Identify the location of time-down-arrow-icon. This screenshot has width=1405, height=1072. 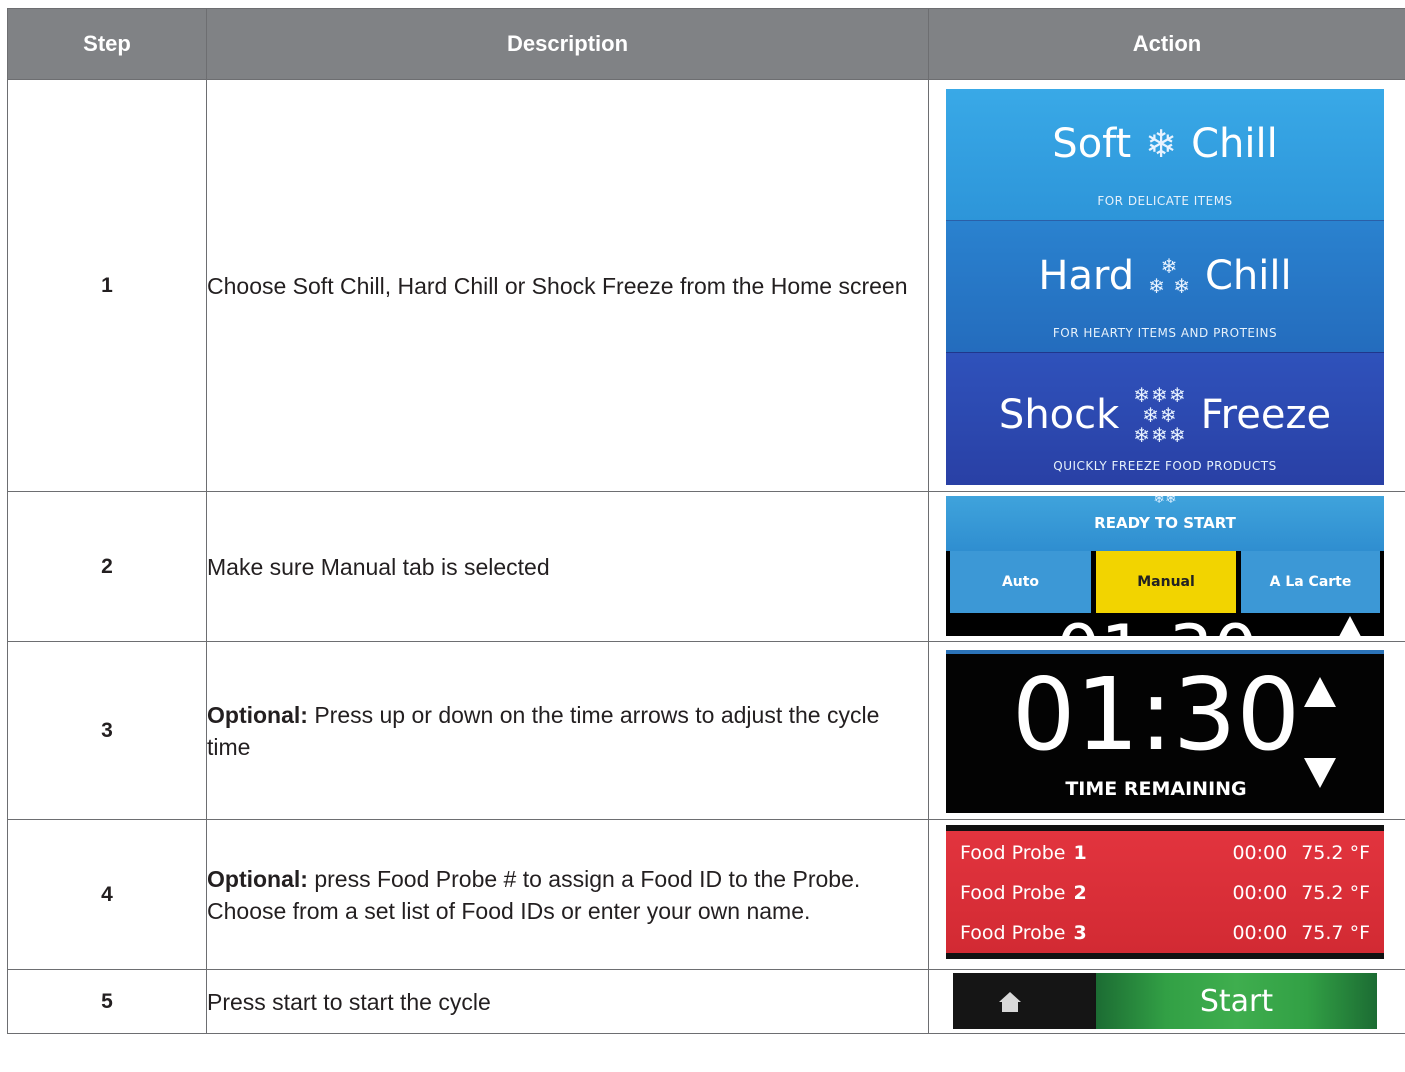
(1320, 773).